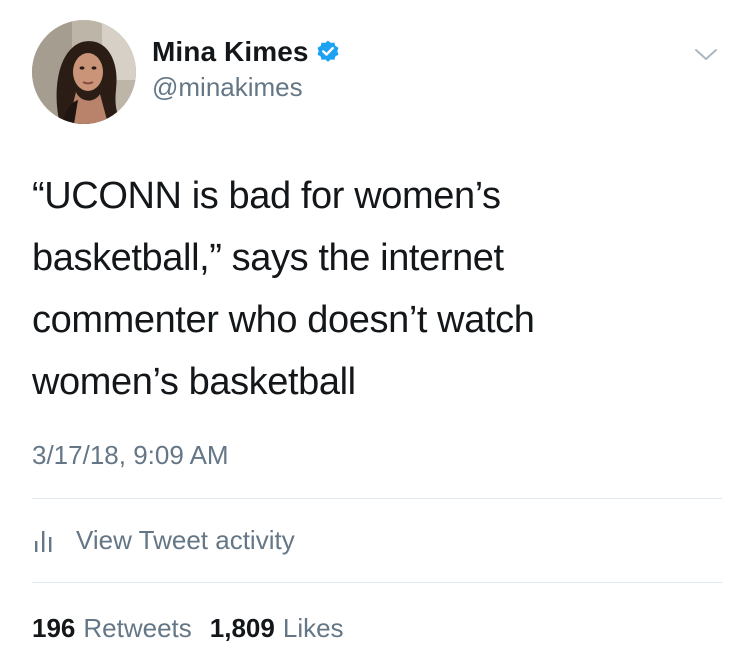  I want to click on avatar-photo, so click(84, 72).